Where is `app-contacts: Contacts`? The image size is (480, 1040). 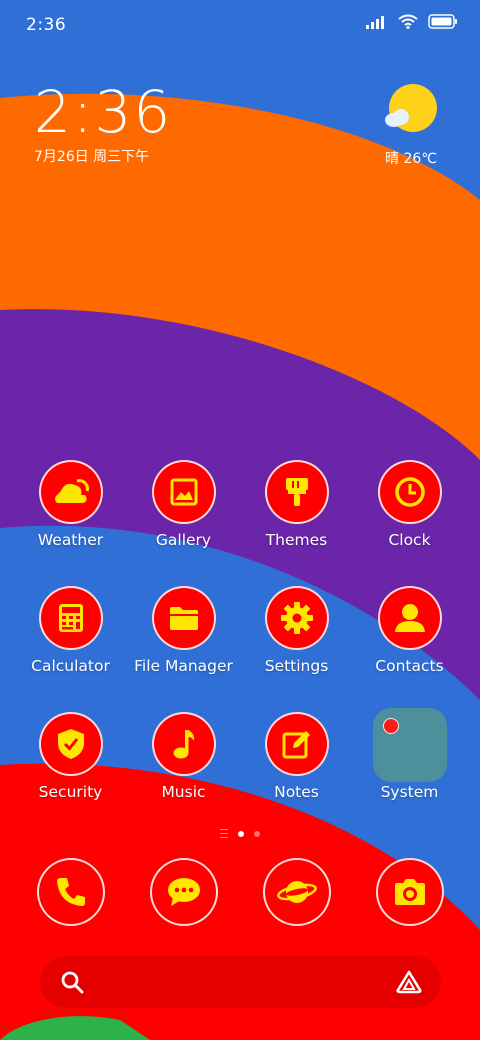
app-contacts: Contacts is located at coordinates (409, 649).